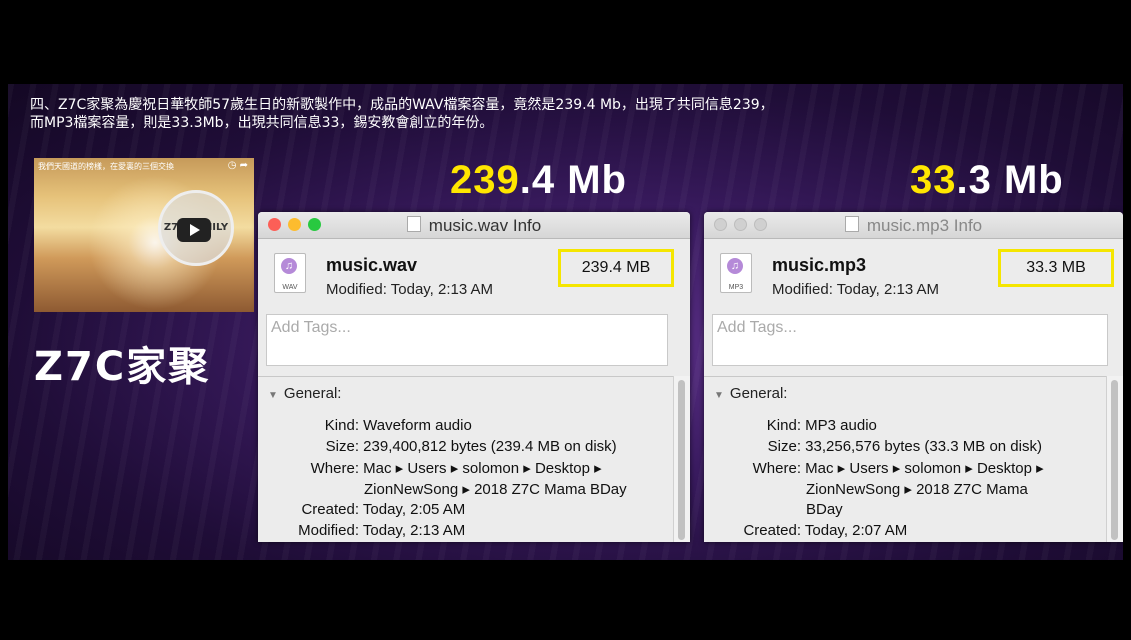 This screenshot has height=640, width=1131. What do you see at coordinates (262, 123) in the screenshot?
I see `caption-line-2: 而MP3檔案容量，則是33.3Mb，出現共同信息33，錫安教會創立的年份。` at bounding box center [262, 123].